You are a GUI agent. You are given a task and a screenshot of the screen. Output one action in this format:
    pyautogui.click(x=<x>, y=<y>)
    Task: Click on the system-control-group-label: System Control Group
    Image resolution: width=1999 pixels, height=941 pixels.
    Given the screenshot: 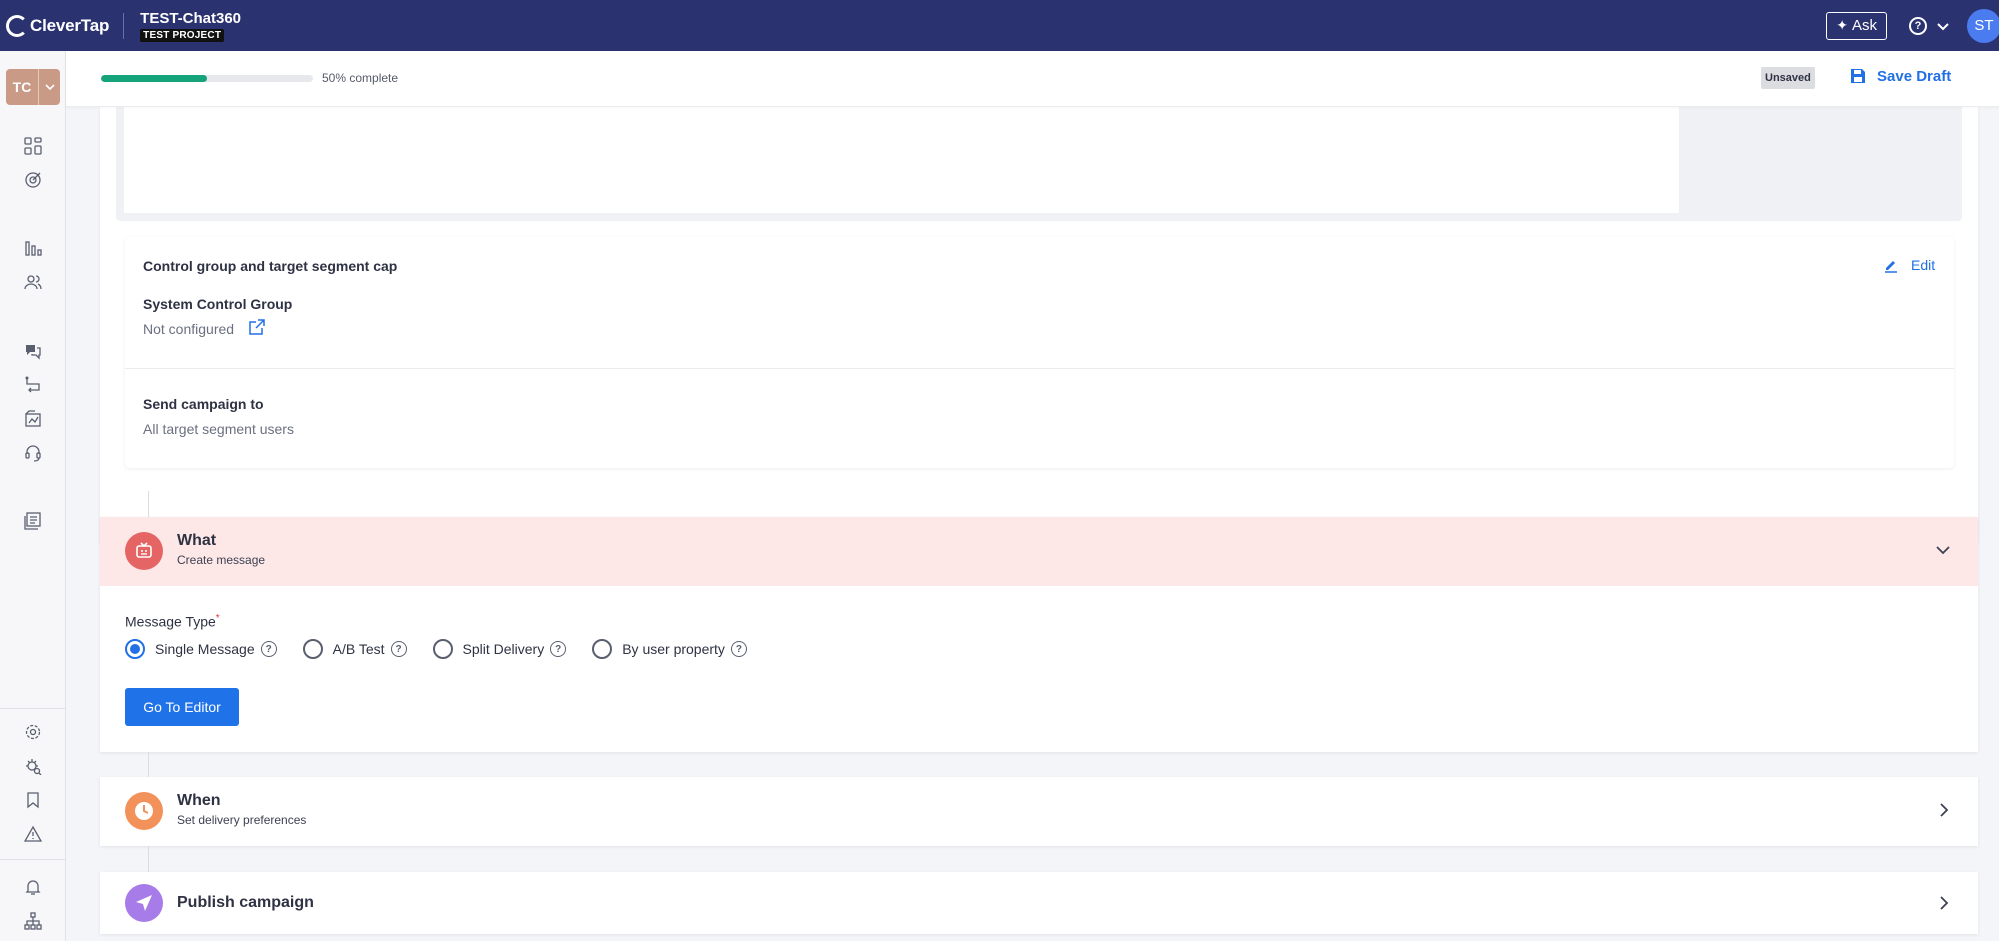 What is the action you would take?
    pyautogui.click(x=218, y=304)
    